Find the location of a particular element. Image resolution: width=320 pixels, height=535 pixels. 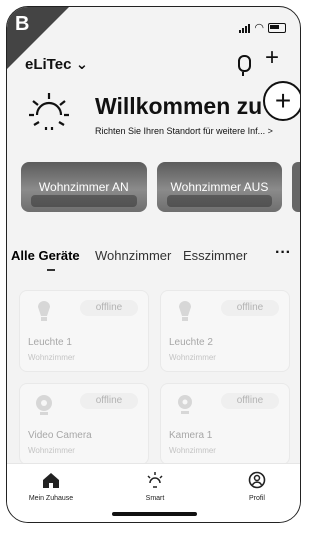

scene-label: Wohnzimmer AUS is located at coordinates (219, 186).